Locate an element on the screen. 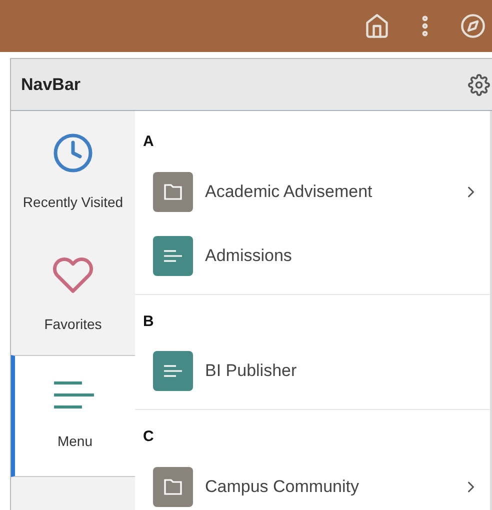 The image size is (492, 510). menu-item: Campus Community is located at coordinates (312, 482).